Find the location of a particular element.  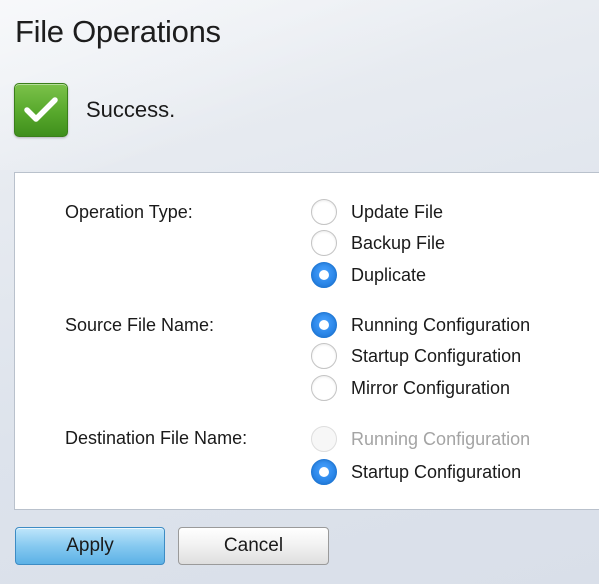

destination-file-name-label: Destination File Name: is located at coordinates (156, 438).